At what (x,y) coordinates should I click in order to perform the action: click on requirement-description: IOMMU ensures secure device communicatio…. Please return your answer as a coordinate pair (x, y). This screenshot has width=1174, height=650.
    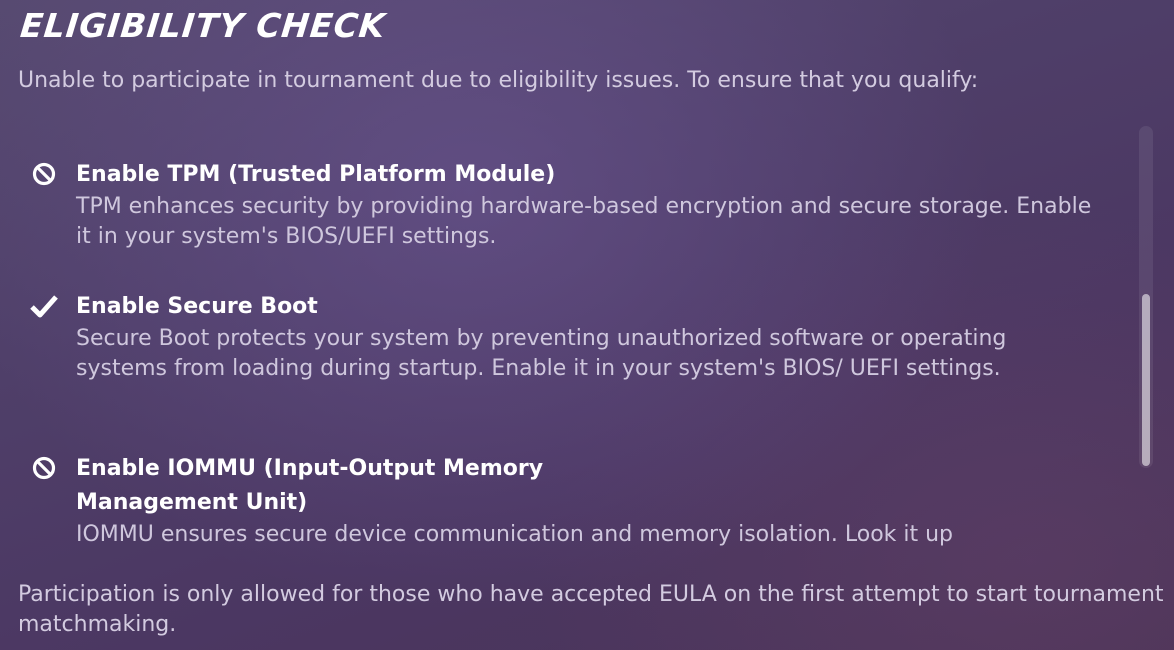
    Looking at the image, I should click on (515, 534).